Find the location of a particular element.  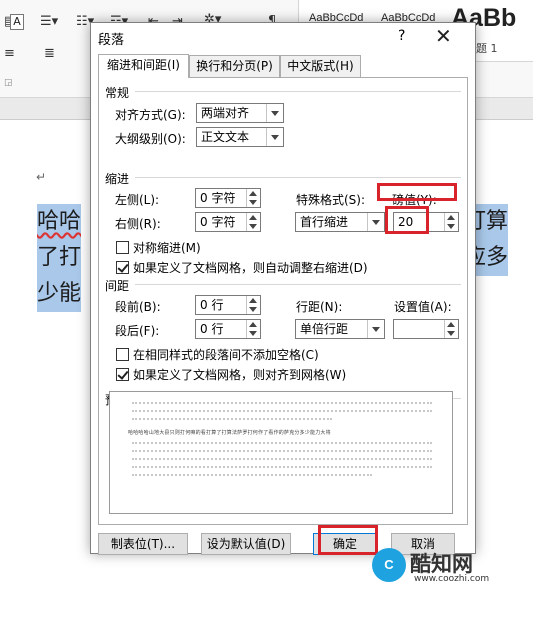

right-indent-value: 0 字符 is located at coordinates (218, 222).